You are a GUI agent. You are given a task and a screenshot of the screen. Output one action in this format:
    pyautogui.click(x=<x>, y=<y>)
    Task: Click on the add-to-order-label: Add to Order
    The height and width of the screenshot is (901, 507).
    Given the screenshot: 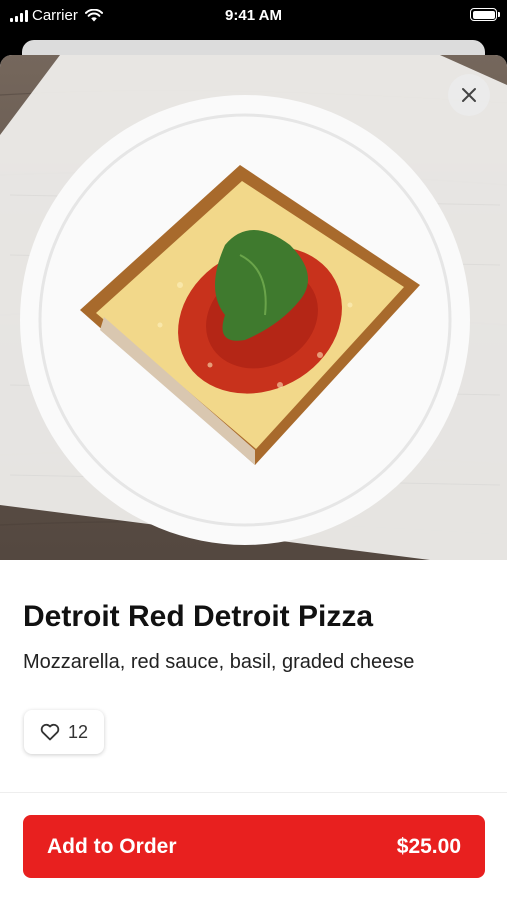 What is the action you would take?
    pyautogui.click(x=112, y=846)
    